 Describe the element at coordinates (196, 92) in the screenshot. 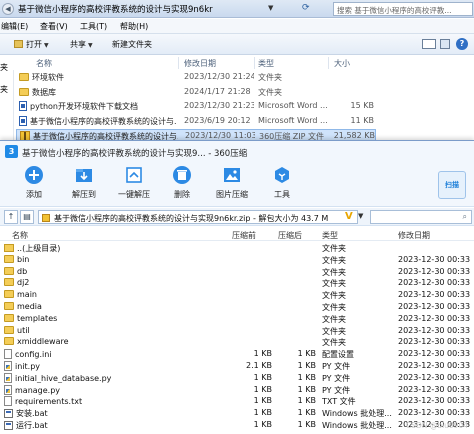

I see `table-row: 数据库 2024/1/17 21:28 文件夹` at that location.